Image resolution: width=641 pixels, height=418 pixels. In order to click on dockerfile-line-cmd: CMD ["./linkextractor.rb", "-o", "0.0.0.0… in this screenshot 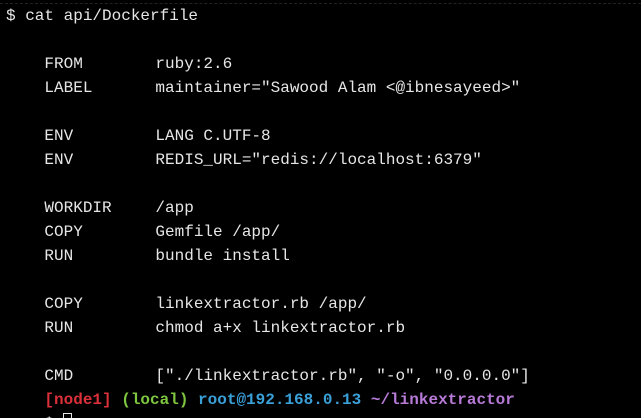, I will do `click(323, 362)`.